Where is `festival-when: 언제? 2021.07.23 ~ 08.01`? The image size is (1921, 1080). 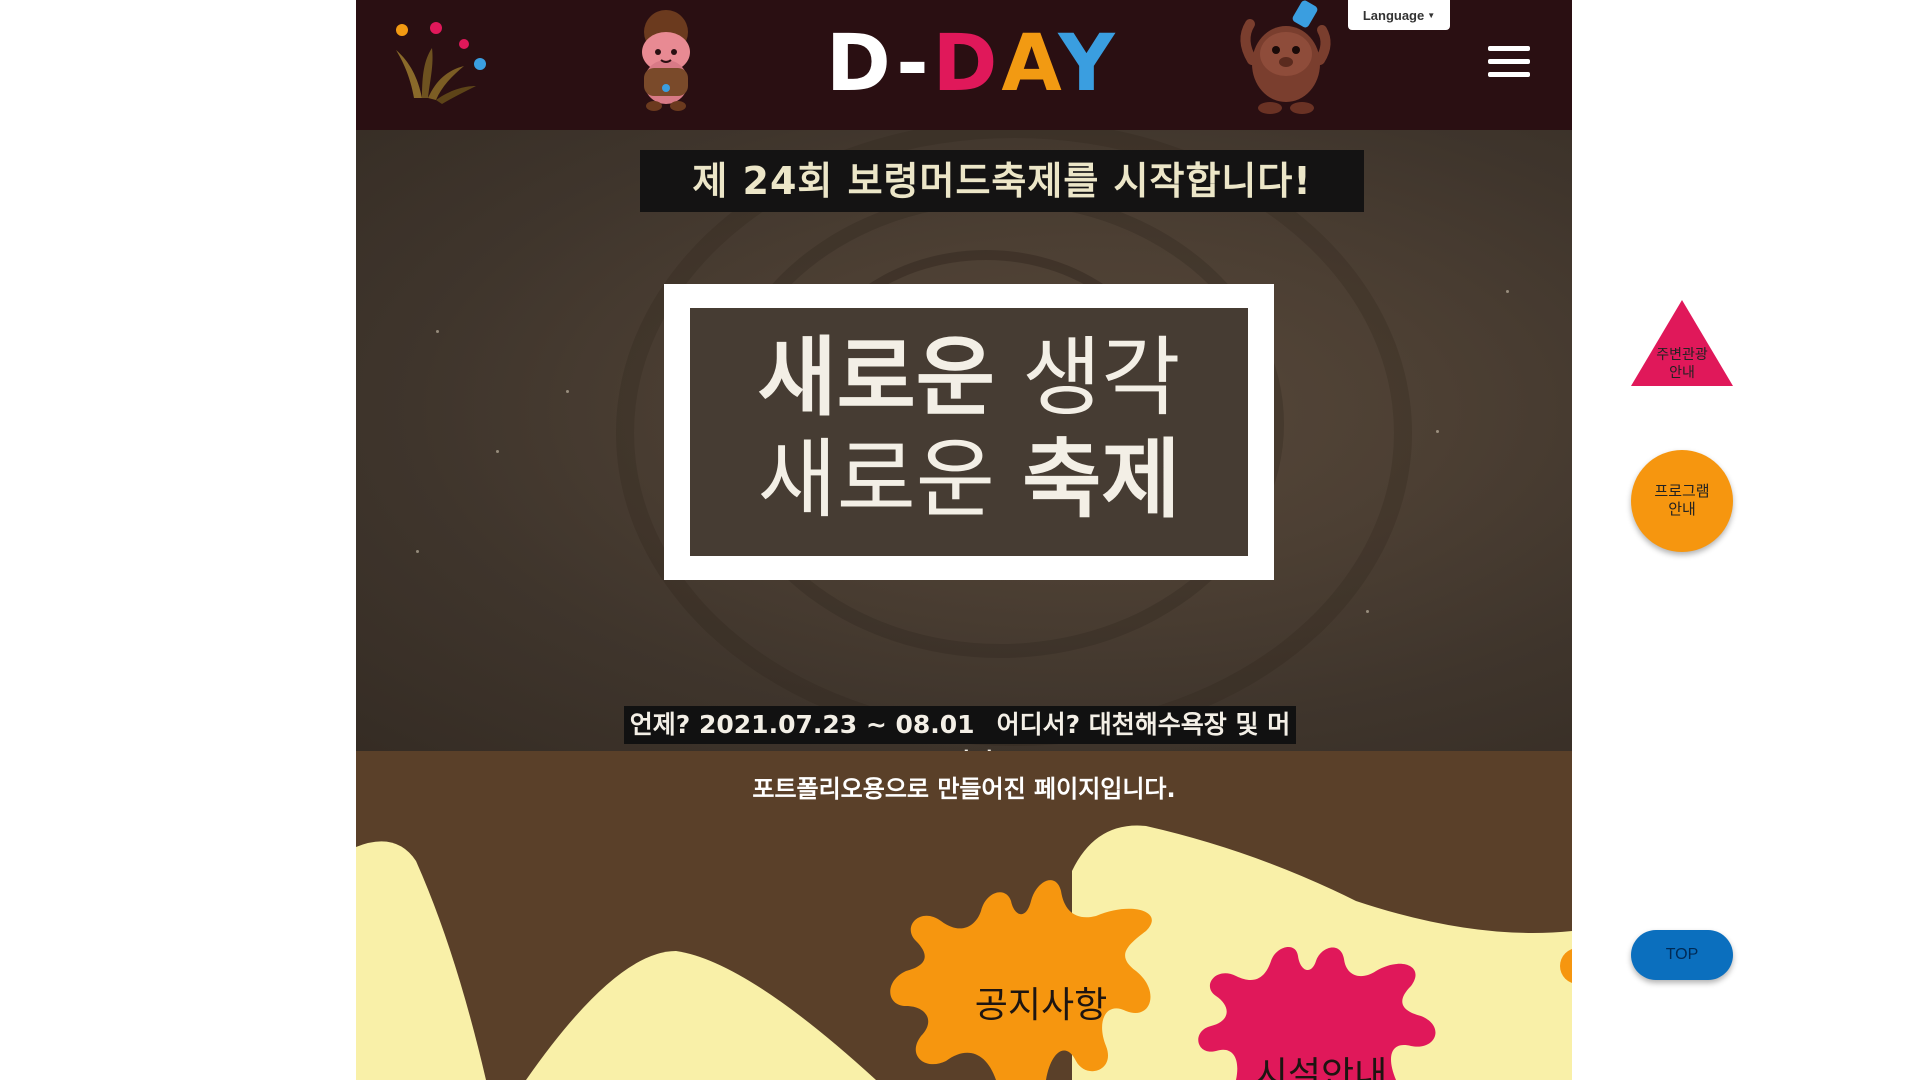
festival-when: 언제? 2021.07.23 ~ 08.01 is located at coordinates (802, 724).